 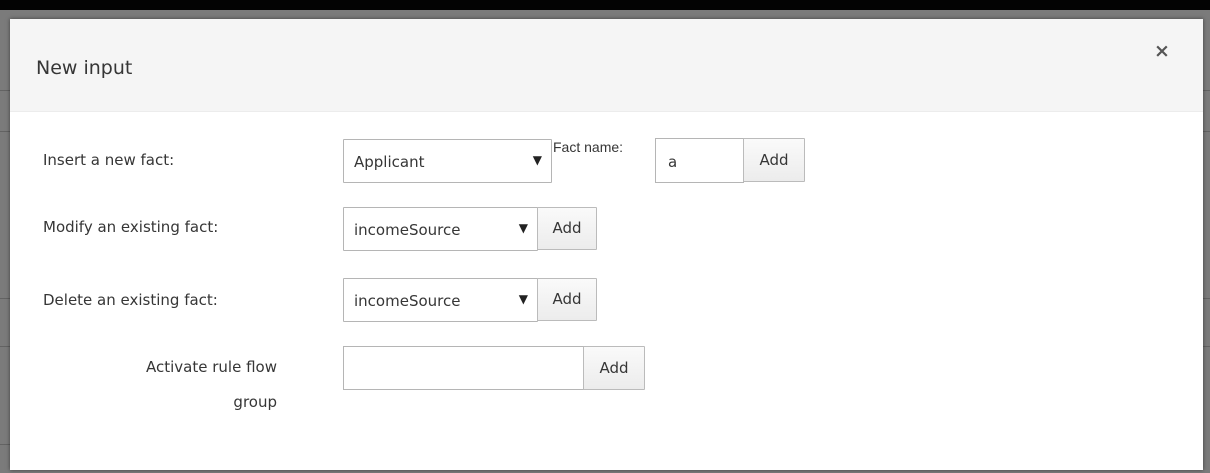 What do you see at coordinates (109, 160) in the screenshot?
I see `insert-fact-label: Insert a new fact:` at bounding box center [109, 160].